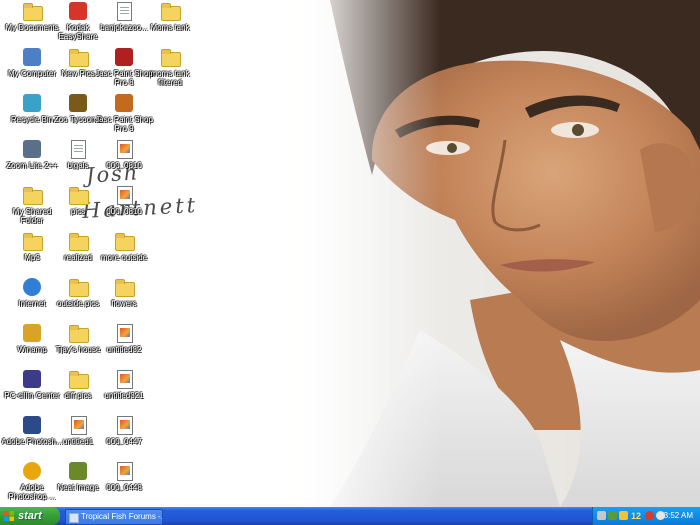  What do you see at coordinates (124, 441) in the screenshot?
I see `desktop-icon-label: 000_0447` at bounding box center [124, 441].